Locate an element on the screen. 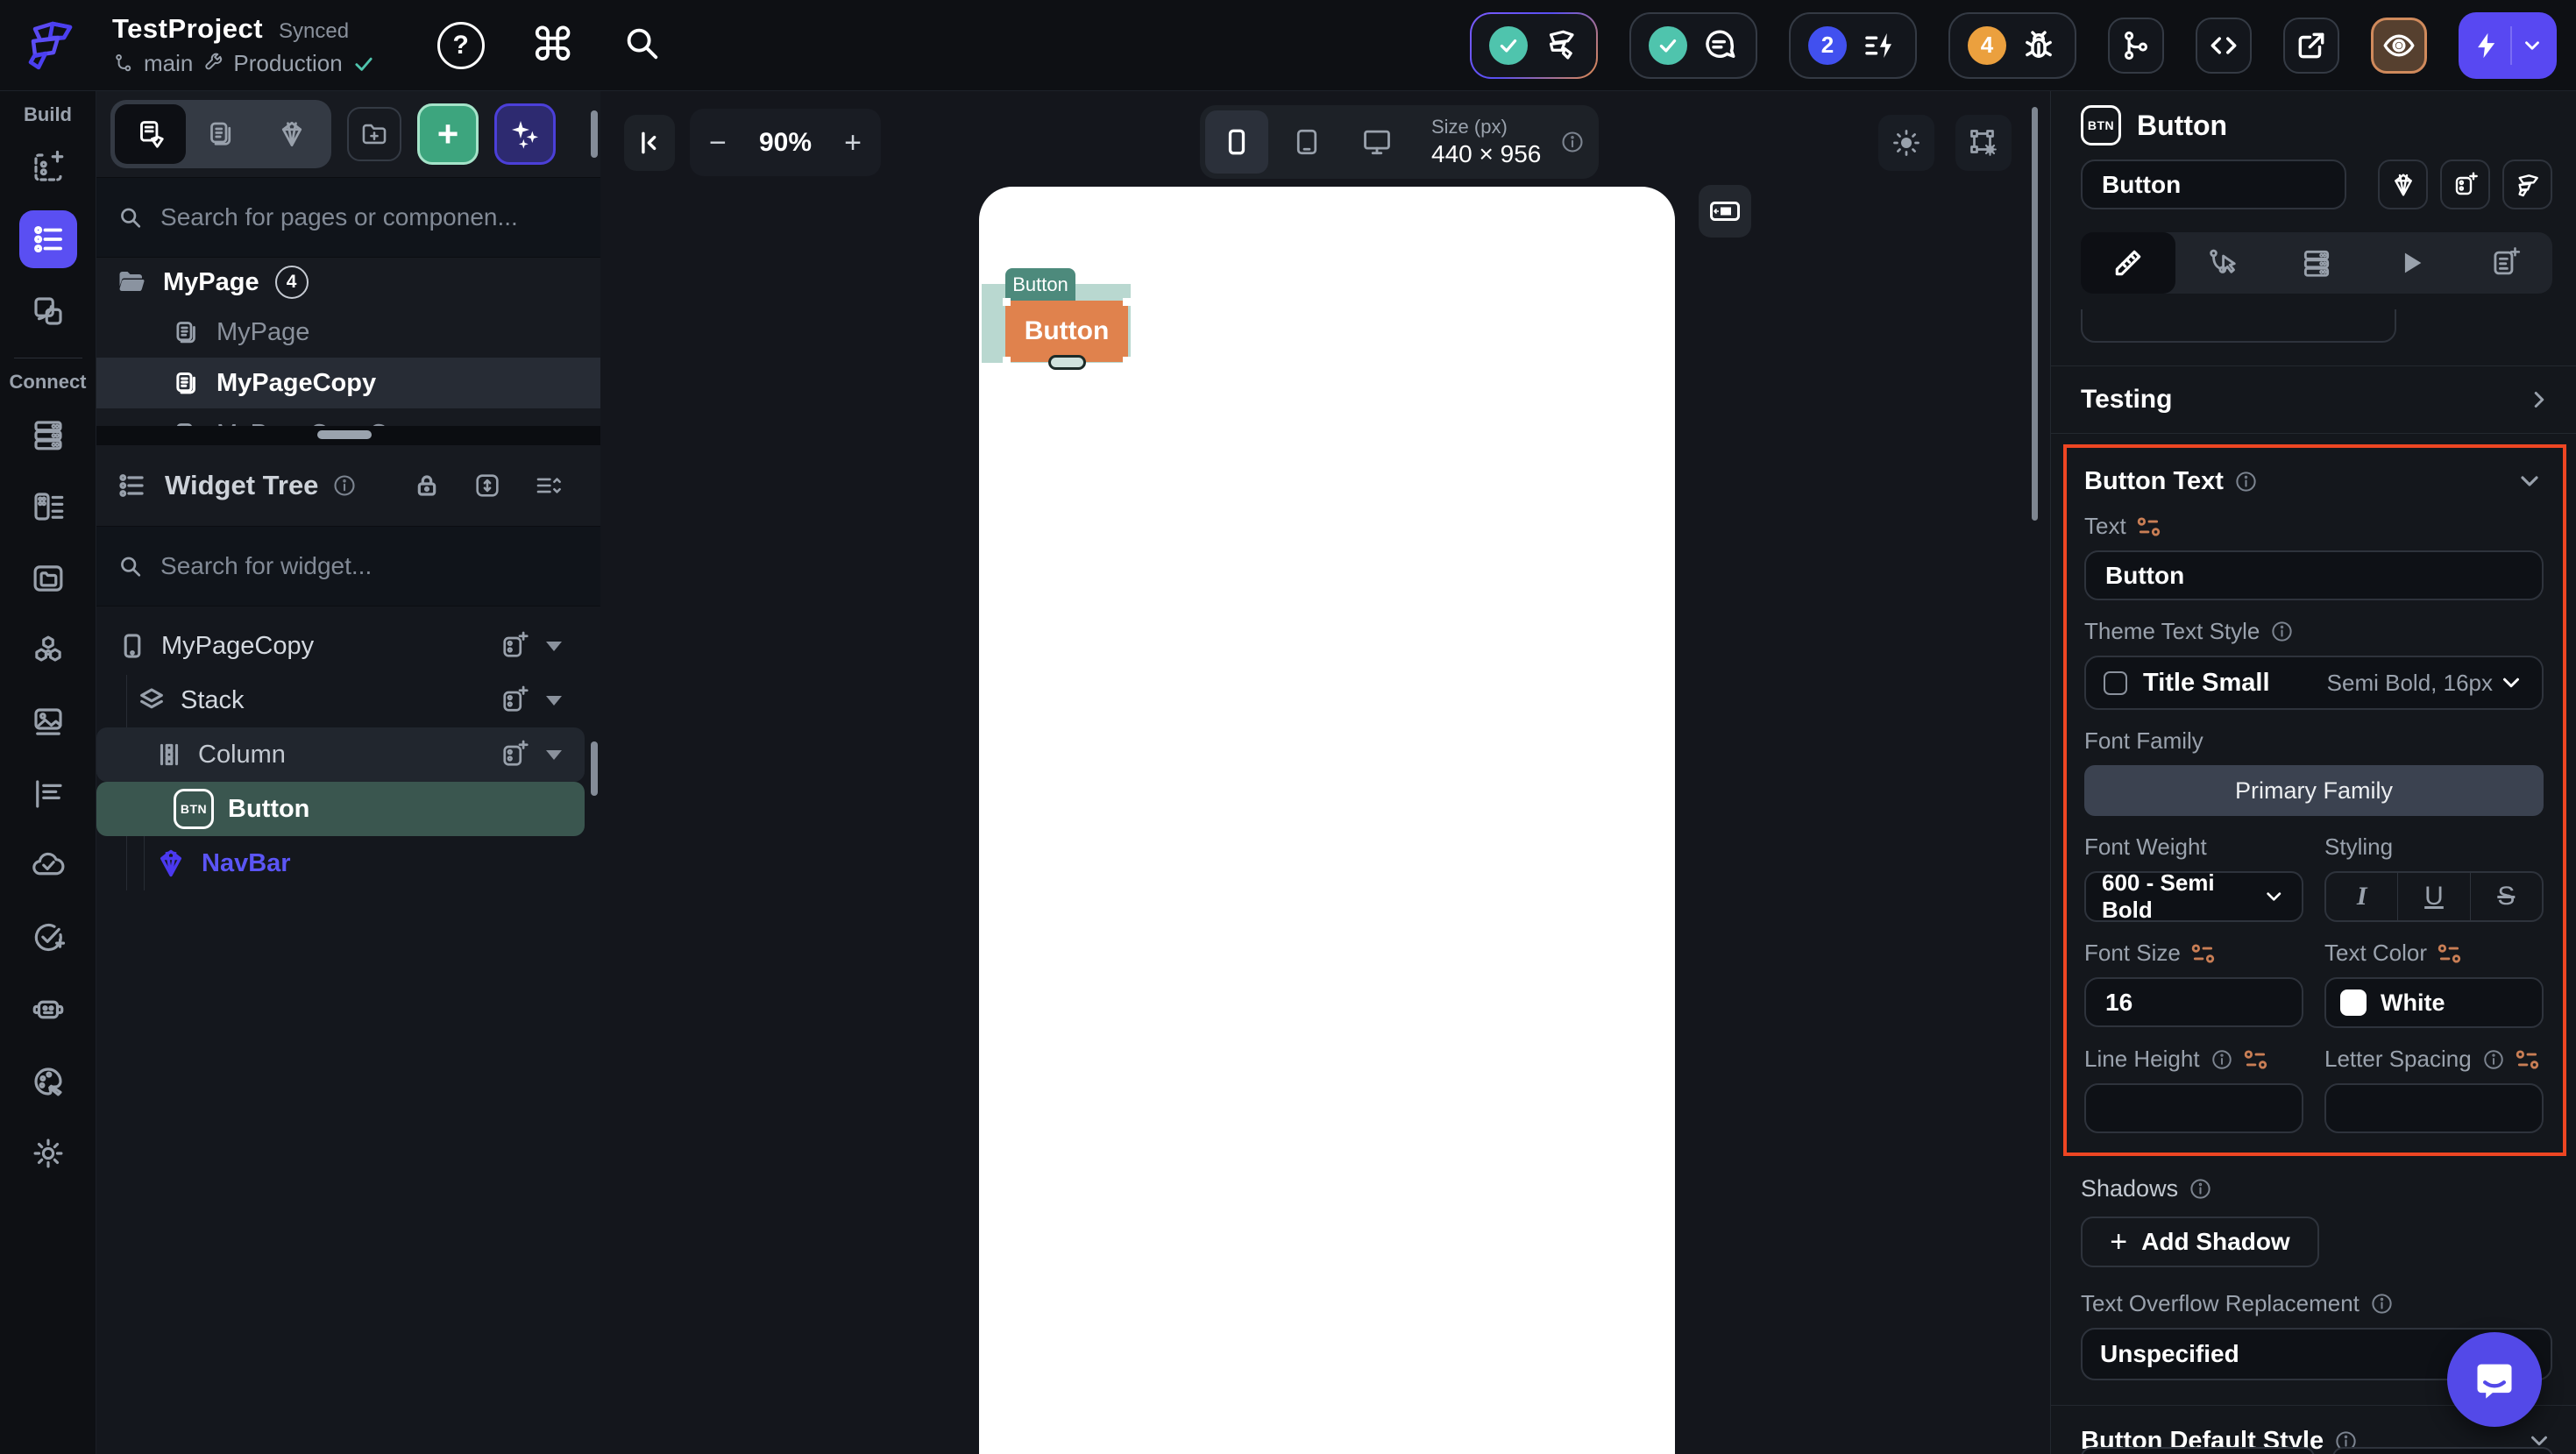 The width and height of the screenshot is (2576, 1454). zoom-out-button: − is located at coordinates (718, 143).